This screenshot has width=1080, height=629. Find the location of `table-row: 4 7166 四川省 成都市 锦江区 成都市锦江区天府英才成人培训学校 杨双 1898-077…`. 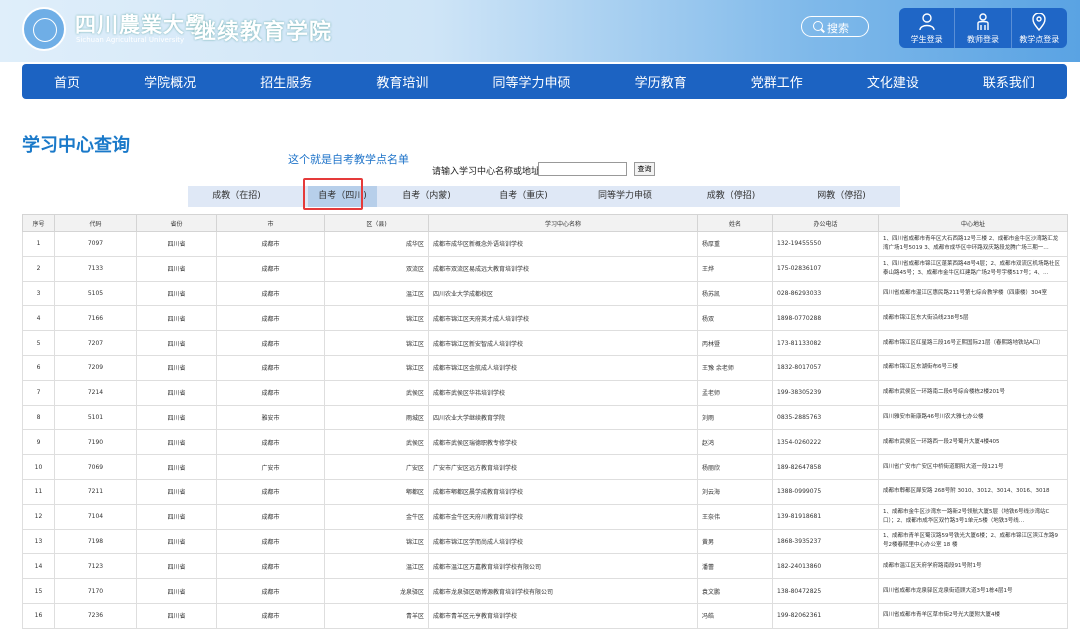

table-row: 4 7166 四川省 成都市 锦江区 成都市锦江区天府英才成人培训学校 杨双 1898-077… is located at coordinates (545, 318).